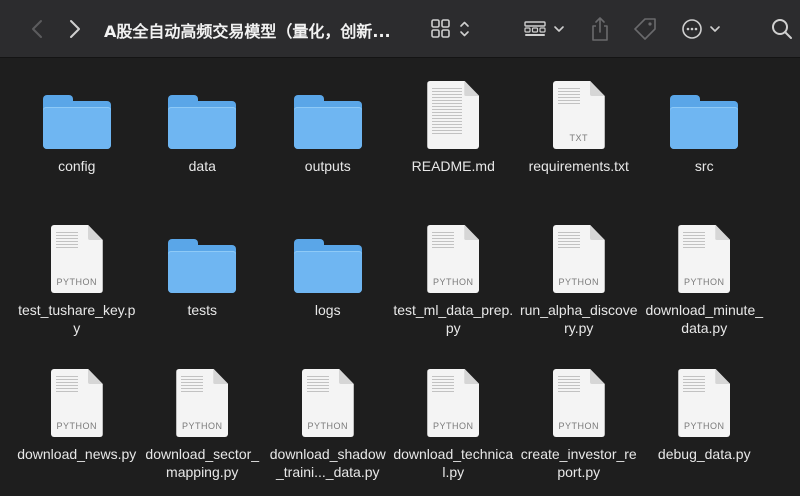 The image size is (800, 496). I want to click on item-name: config, so click(77, 166).